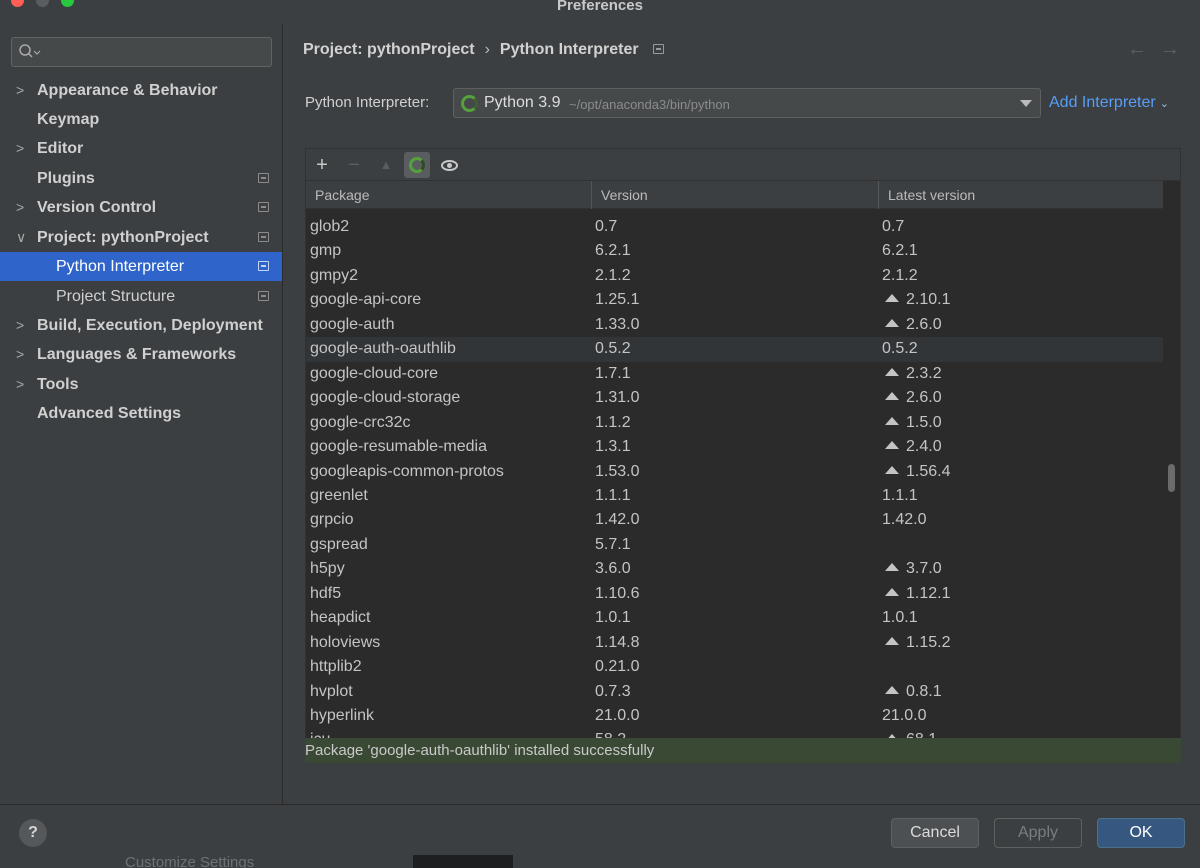 Image resolution: width=1200 pixels, height=868 pixels. I want to click on table-row: google-cloud-core 1.7.1 2.3.2, so click(734, 374).